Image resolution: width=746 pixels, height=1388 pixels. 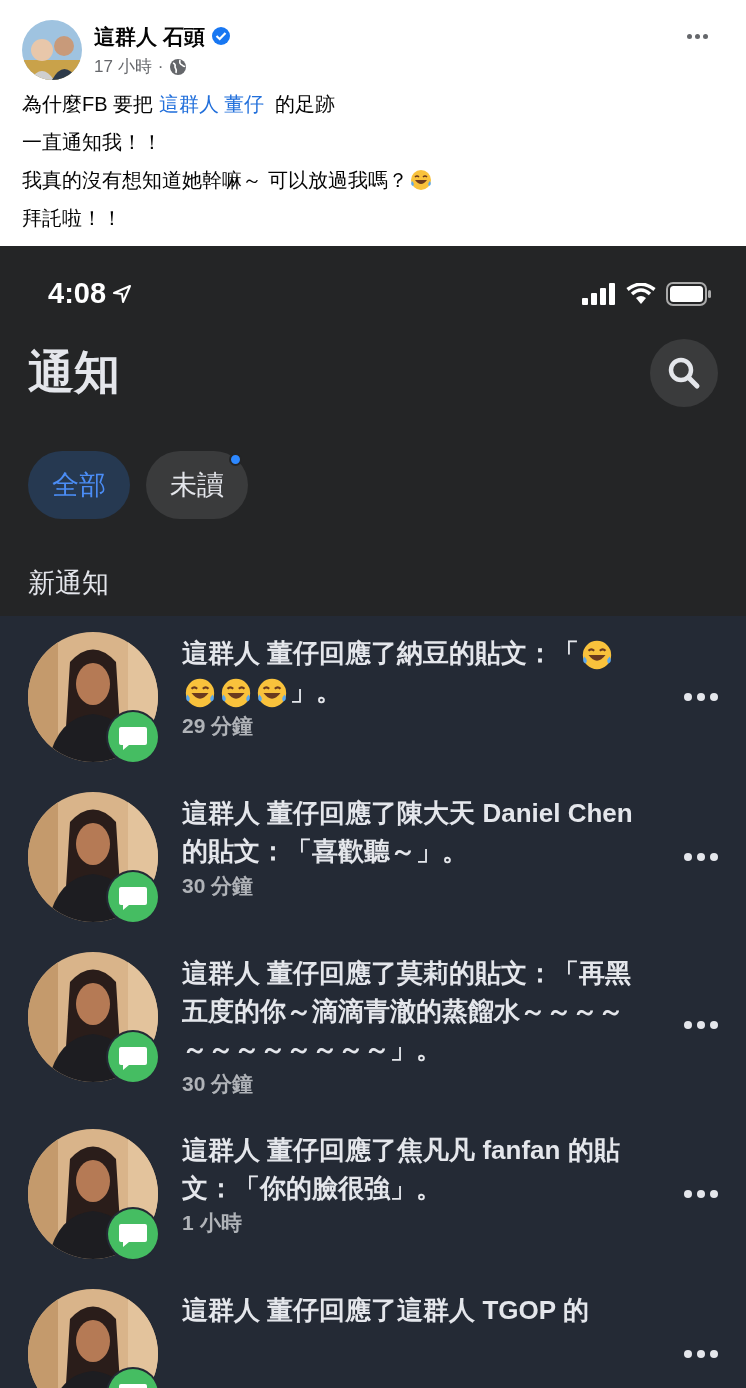 I want to click on notification-text: 這群人 董仔回應了焦凡凡 fanfan 的貼文：「你的臉很強」。, so click(x=401, y=1169).